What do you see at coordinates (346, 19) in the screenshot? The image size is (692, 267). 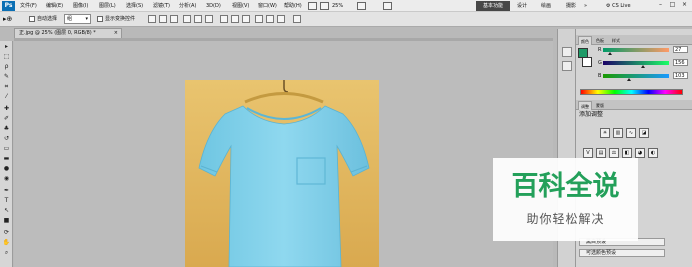 I see `options-bar: ▸⊕ 自动选择 组 ▾ 显示变换控件` at bounding box center [346, 19].